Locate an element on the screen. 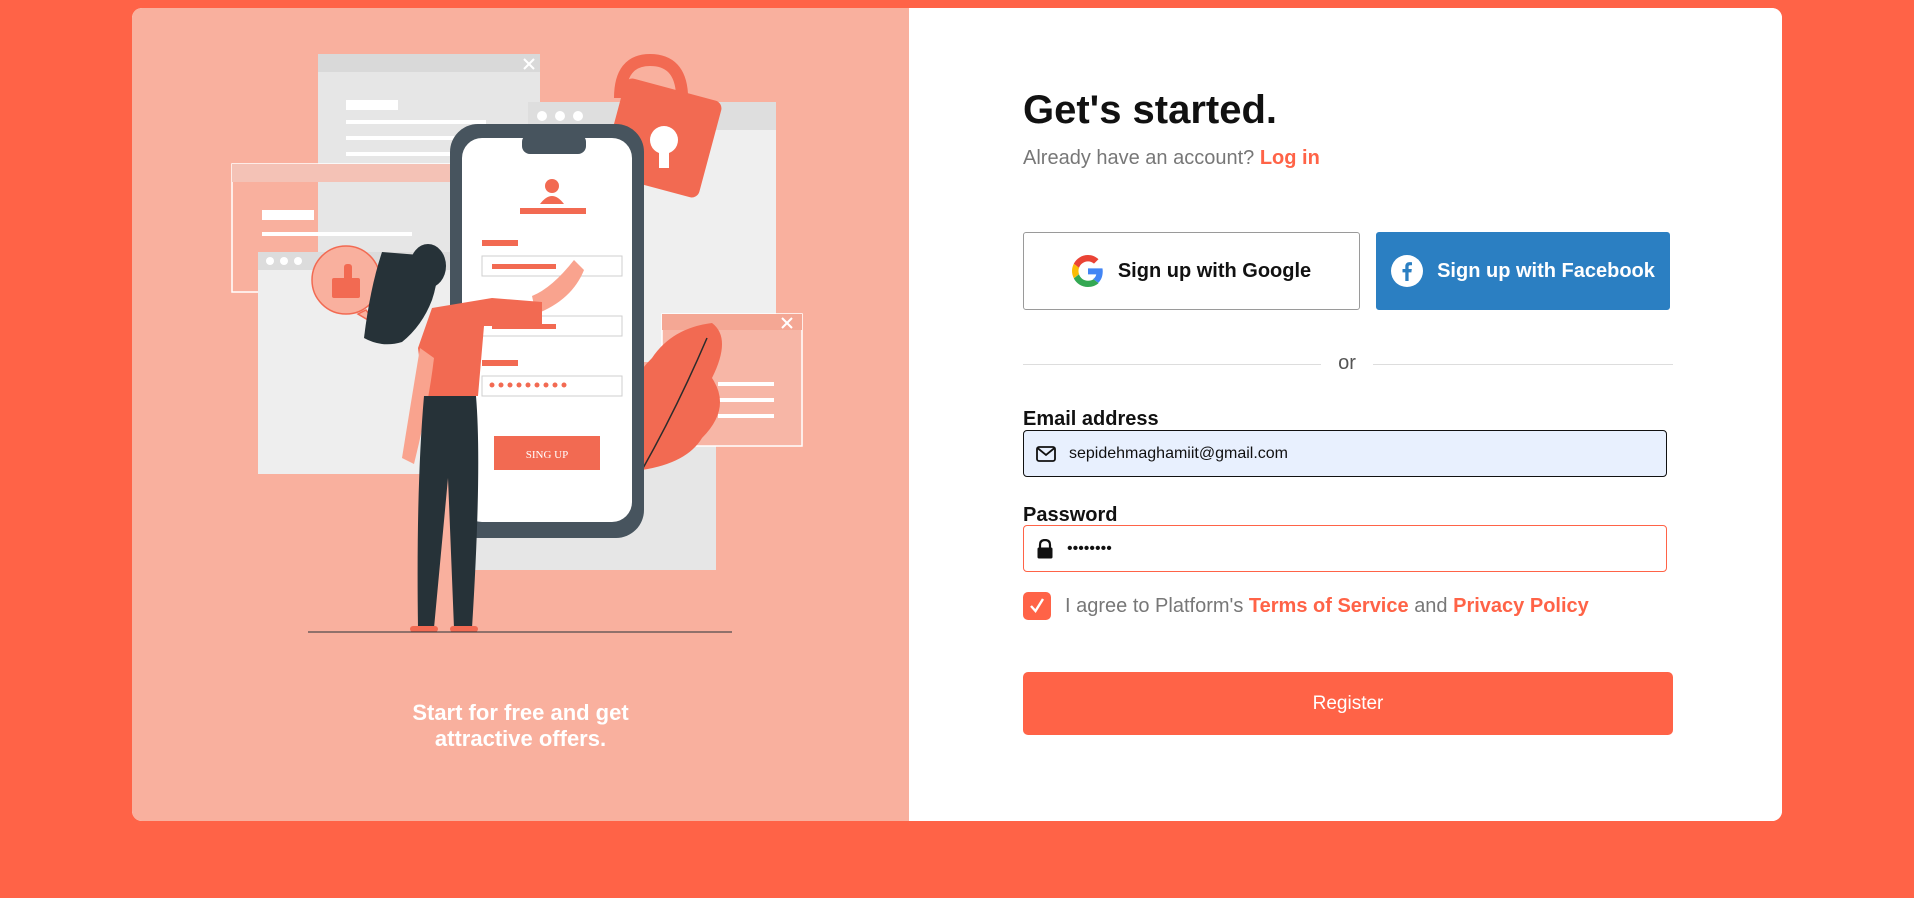 This screenshot has width=1914, height=898. email-input is located at coordinates (1359, 453).